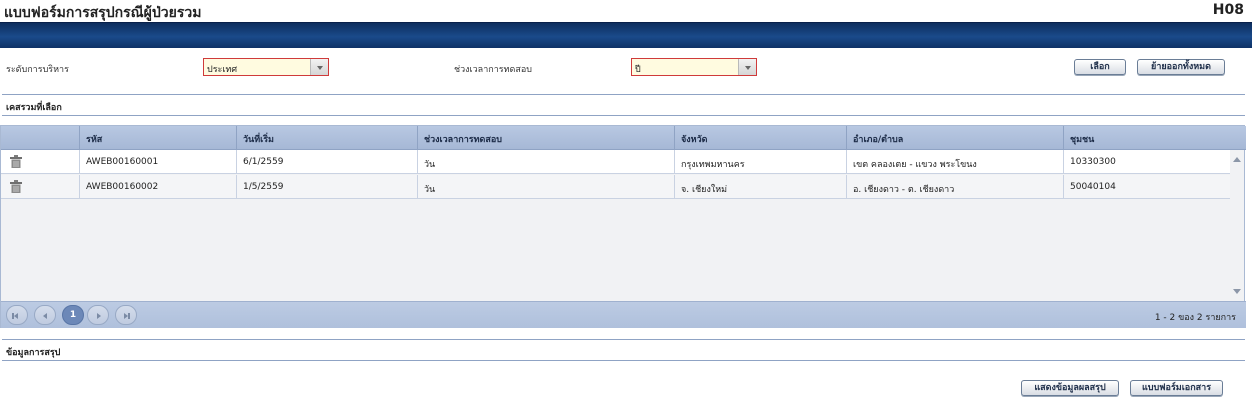 This screenshot has height=411, width=1252. I want to click on column-header: รหัส, so click(157, 137).